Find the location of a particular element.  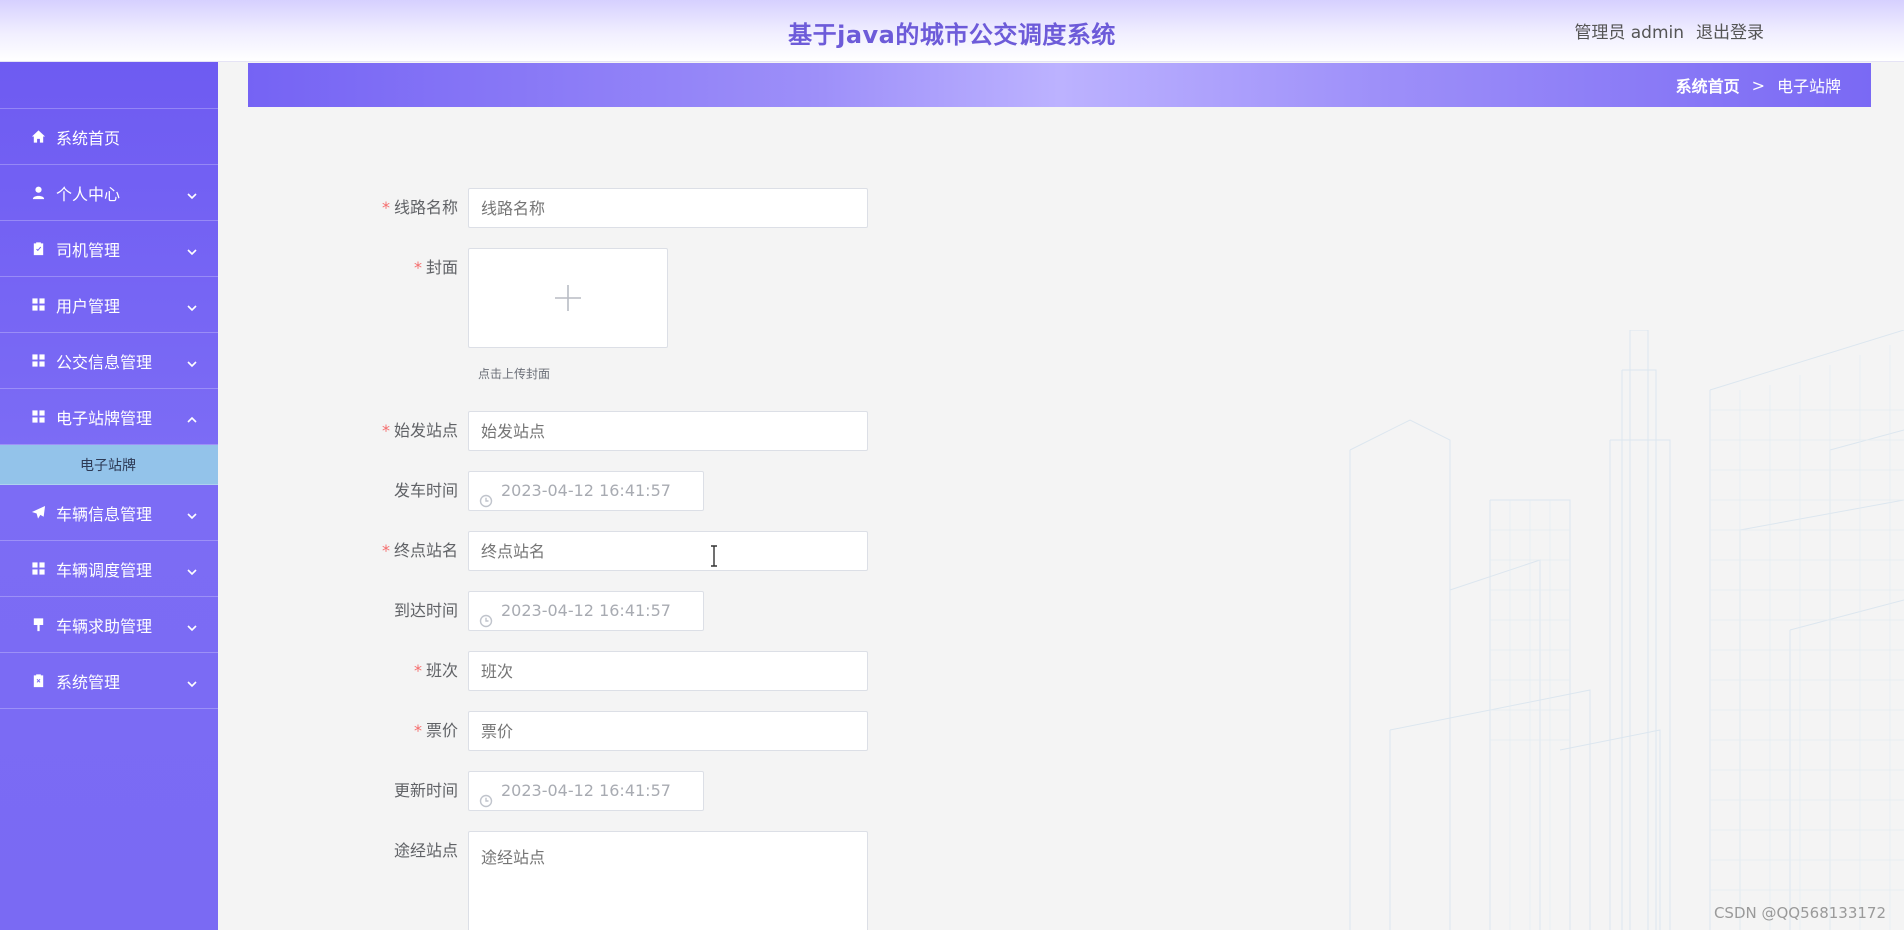

update-time-value: 2023-04-12 16:41:57 is located at coordinates (586, 790).